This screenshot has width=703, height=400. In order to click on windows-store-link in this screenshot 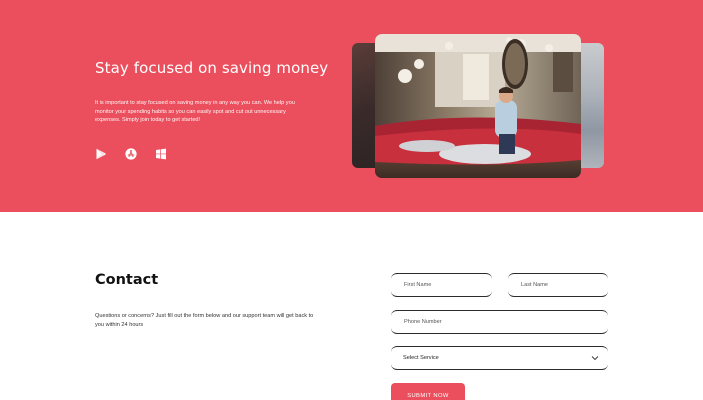, I will do `click(161, 154)`.